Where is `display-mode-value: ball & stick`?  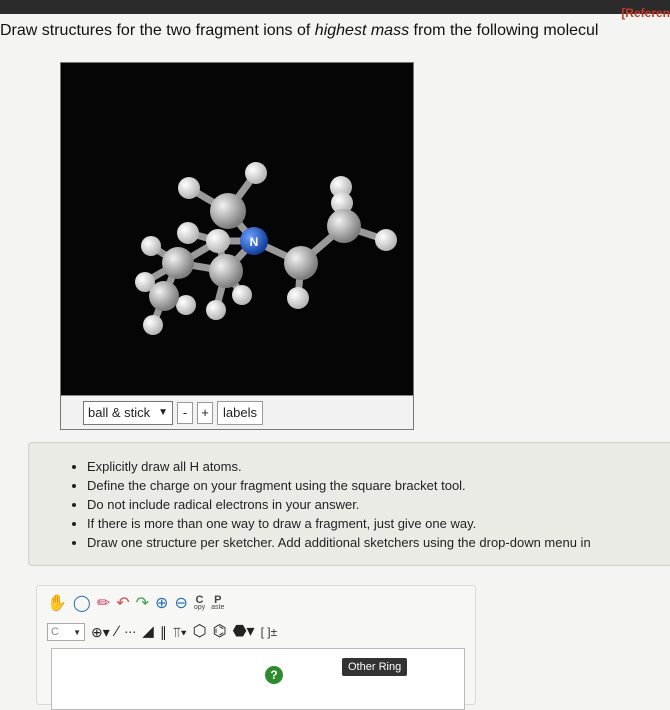
display-mode-value: ball & stick is located at coordinates (119, 412).